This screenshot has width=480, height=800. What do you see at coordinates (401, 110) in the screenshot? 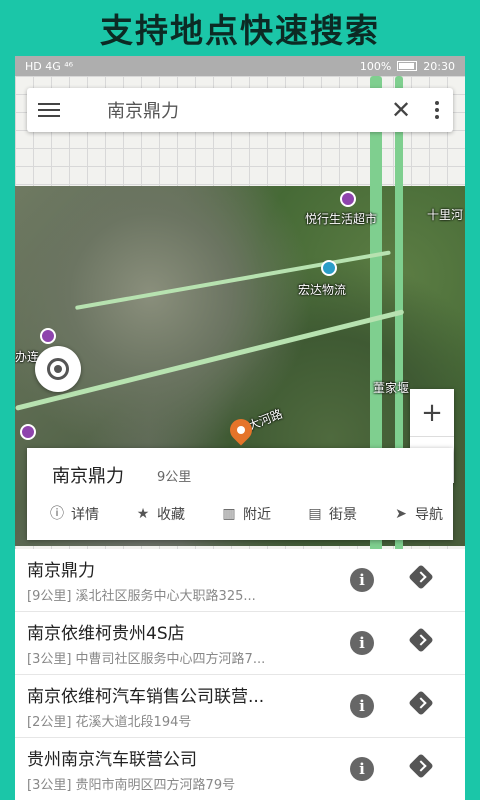
I see `close-icon: ✕` at bounding box center [401, 110].